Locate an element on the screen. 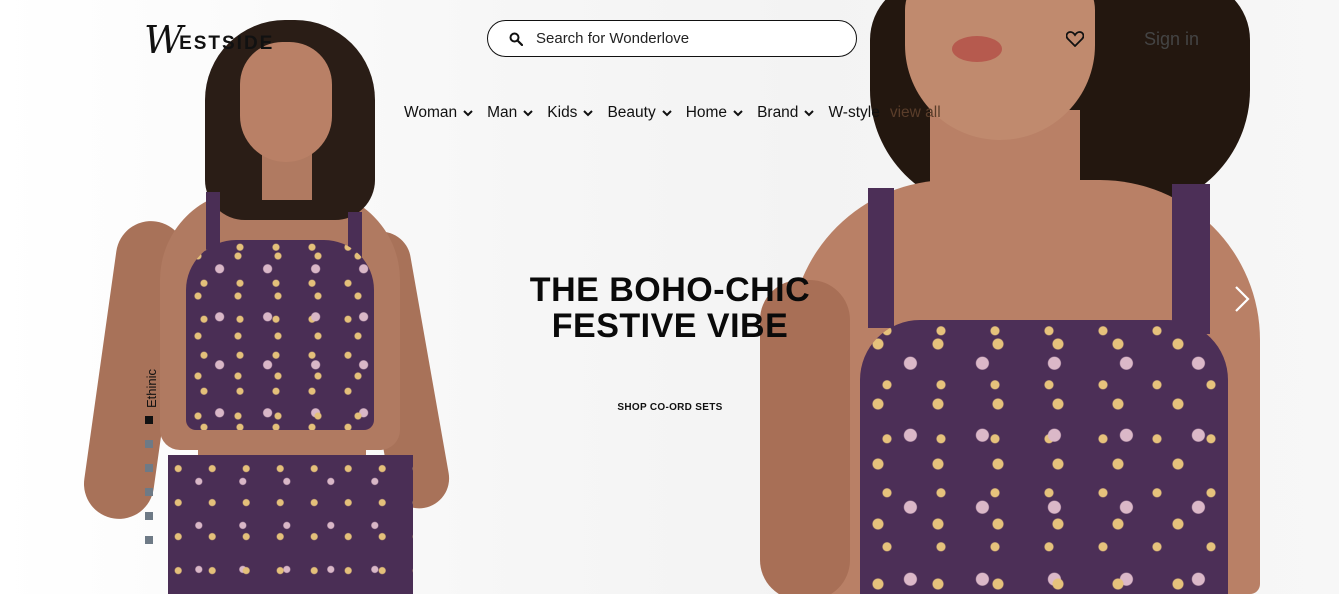 The height and width of the screenshot is (594, 1339). nav-item-home: Home is located at coordinates (714, 113).